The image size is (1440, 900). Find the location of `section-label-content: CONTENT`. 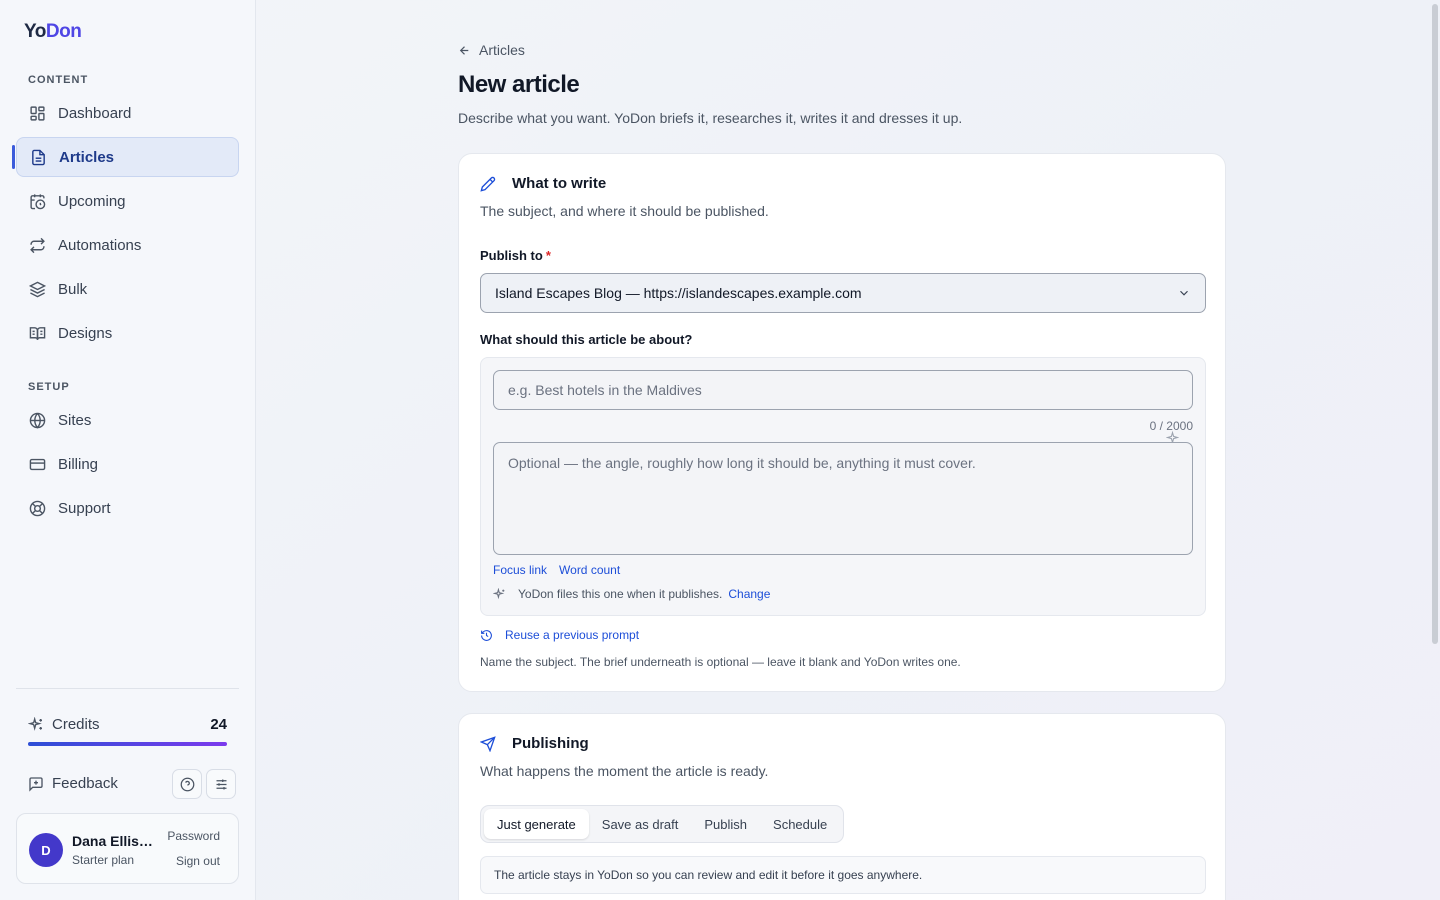

section-label-content: CONTENT is located at coordinates (58, 80).